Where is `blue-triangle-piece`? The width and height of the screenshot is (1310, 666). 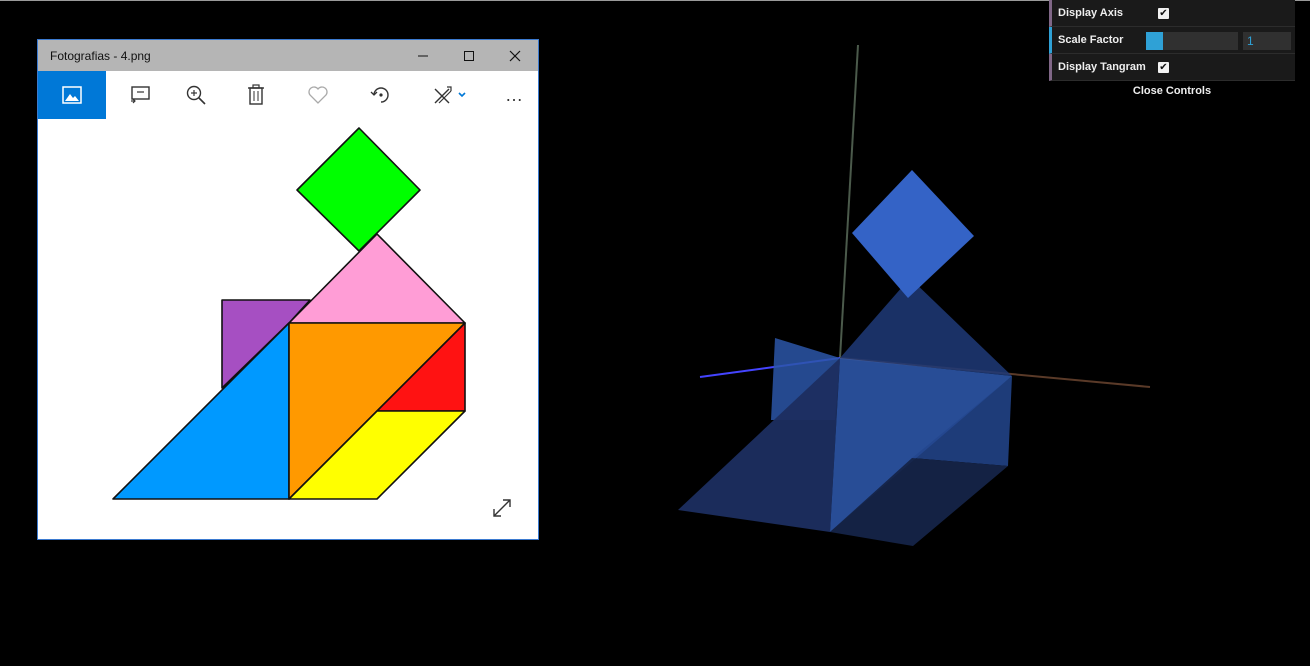
blue-triangle-piece is located at coordinates (201, 411).